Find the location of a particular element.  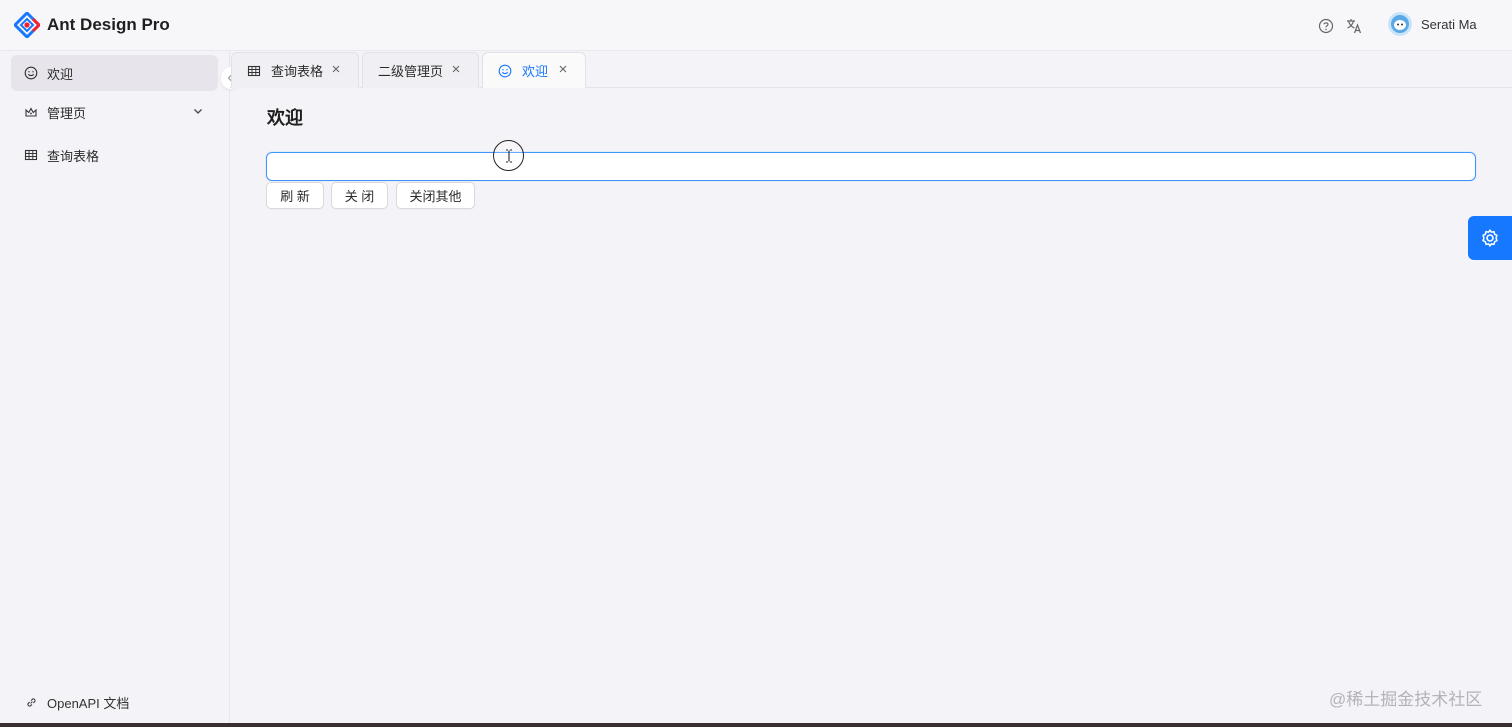

translation-icon is located at coordinates (1354, 26).